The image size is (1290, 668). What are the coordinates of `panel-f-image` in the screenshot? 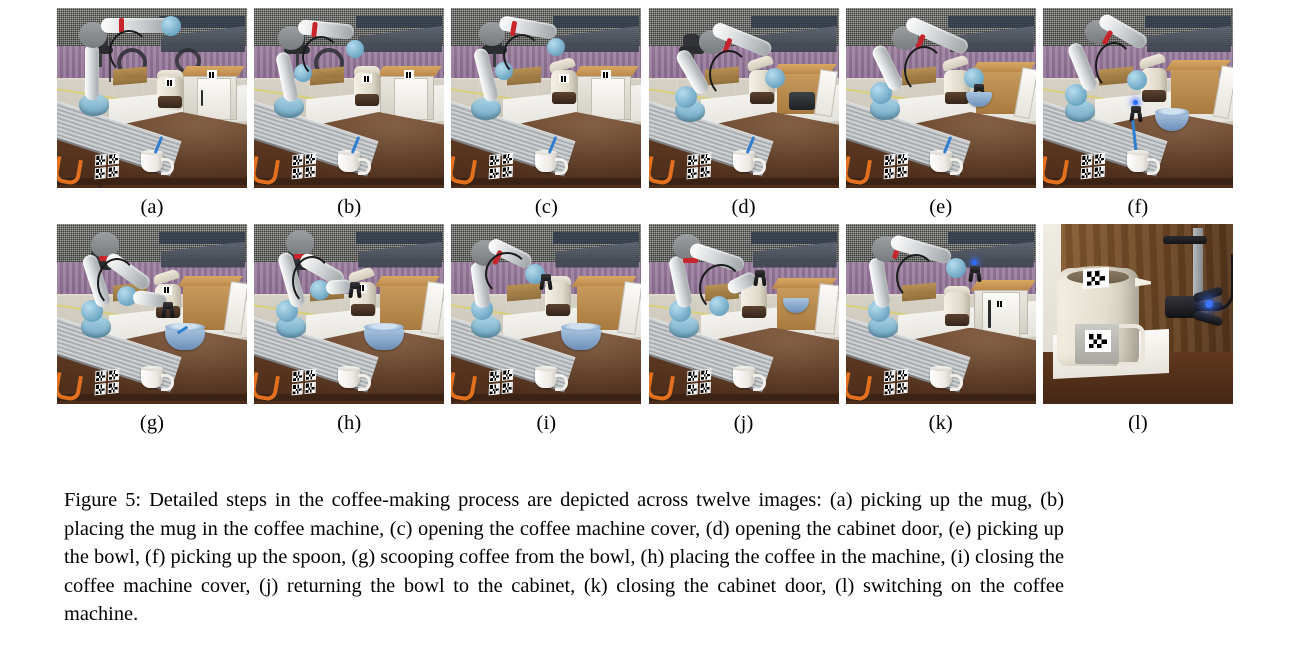 It's located at (1137, 98).